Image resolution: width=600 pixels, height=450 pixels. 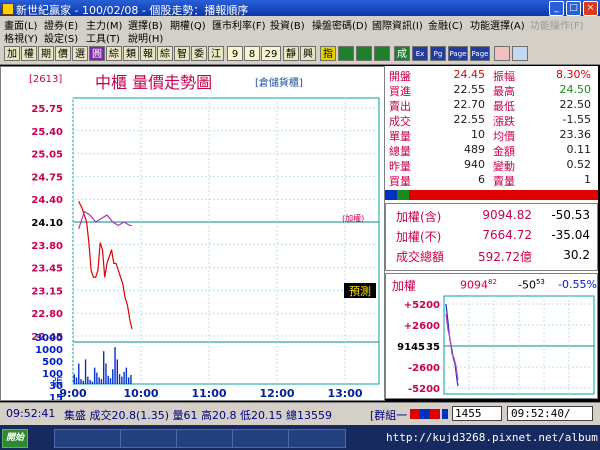 I want to click on toolbar-button: 江, so click(x=216, y=53).